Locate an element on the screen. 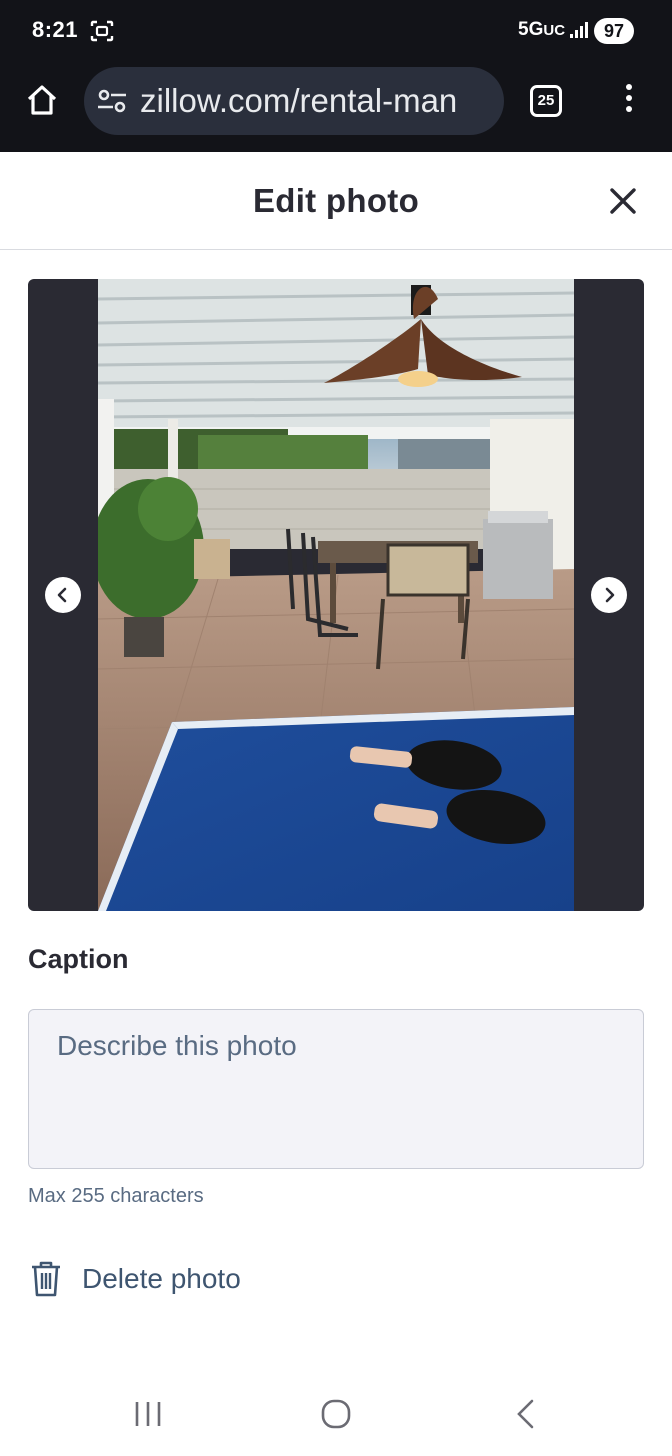 This screenshot has height=1456, width=672. status-bar: 8:21 5GUC 97 is located at coordinates (336, 31).